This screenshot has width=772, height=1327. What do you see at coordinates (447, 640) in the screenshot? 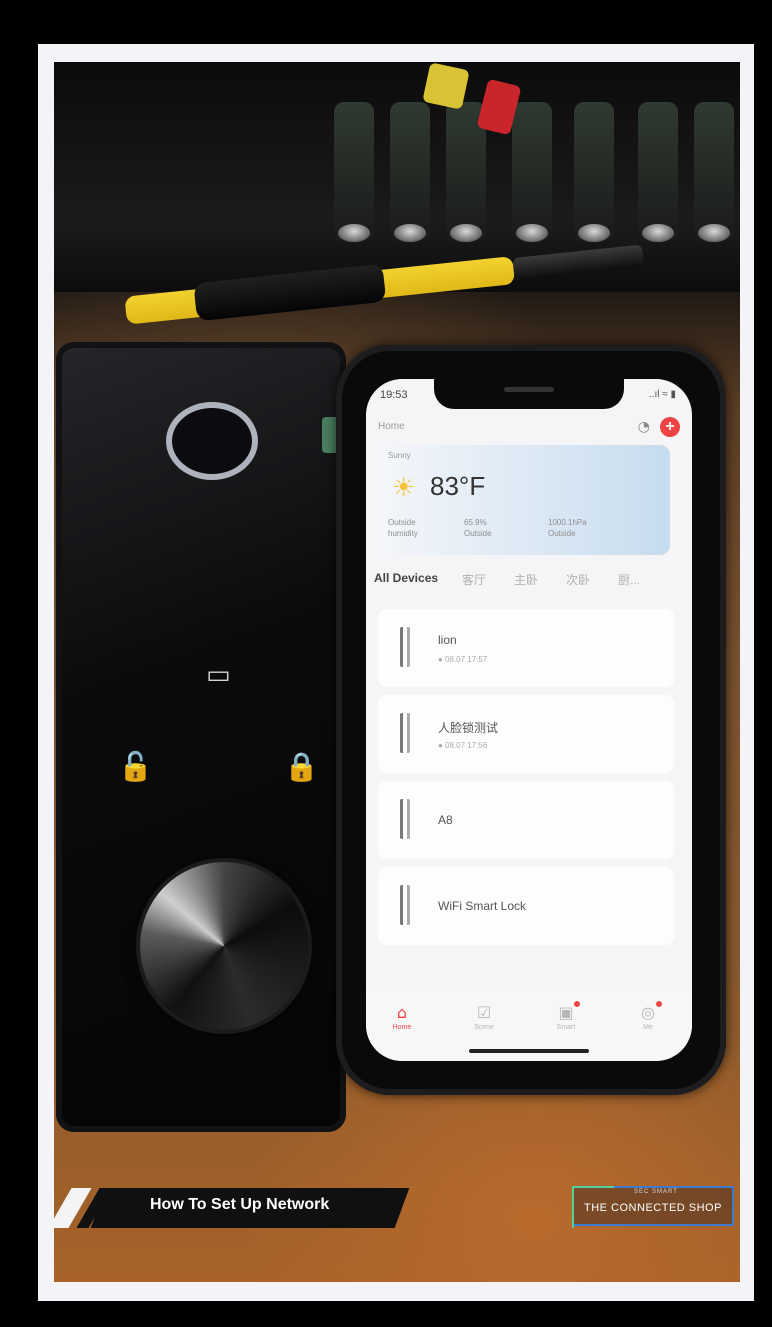
I see `device-name: lion` at bounding box center [447, 640].